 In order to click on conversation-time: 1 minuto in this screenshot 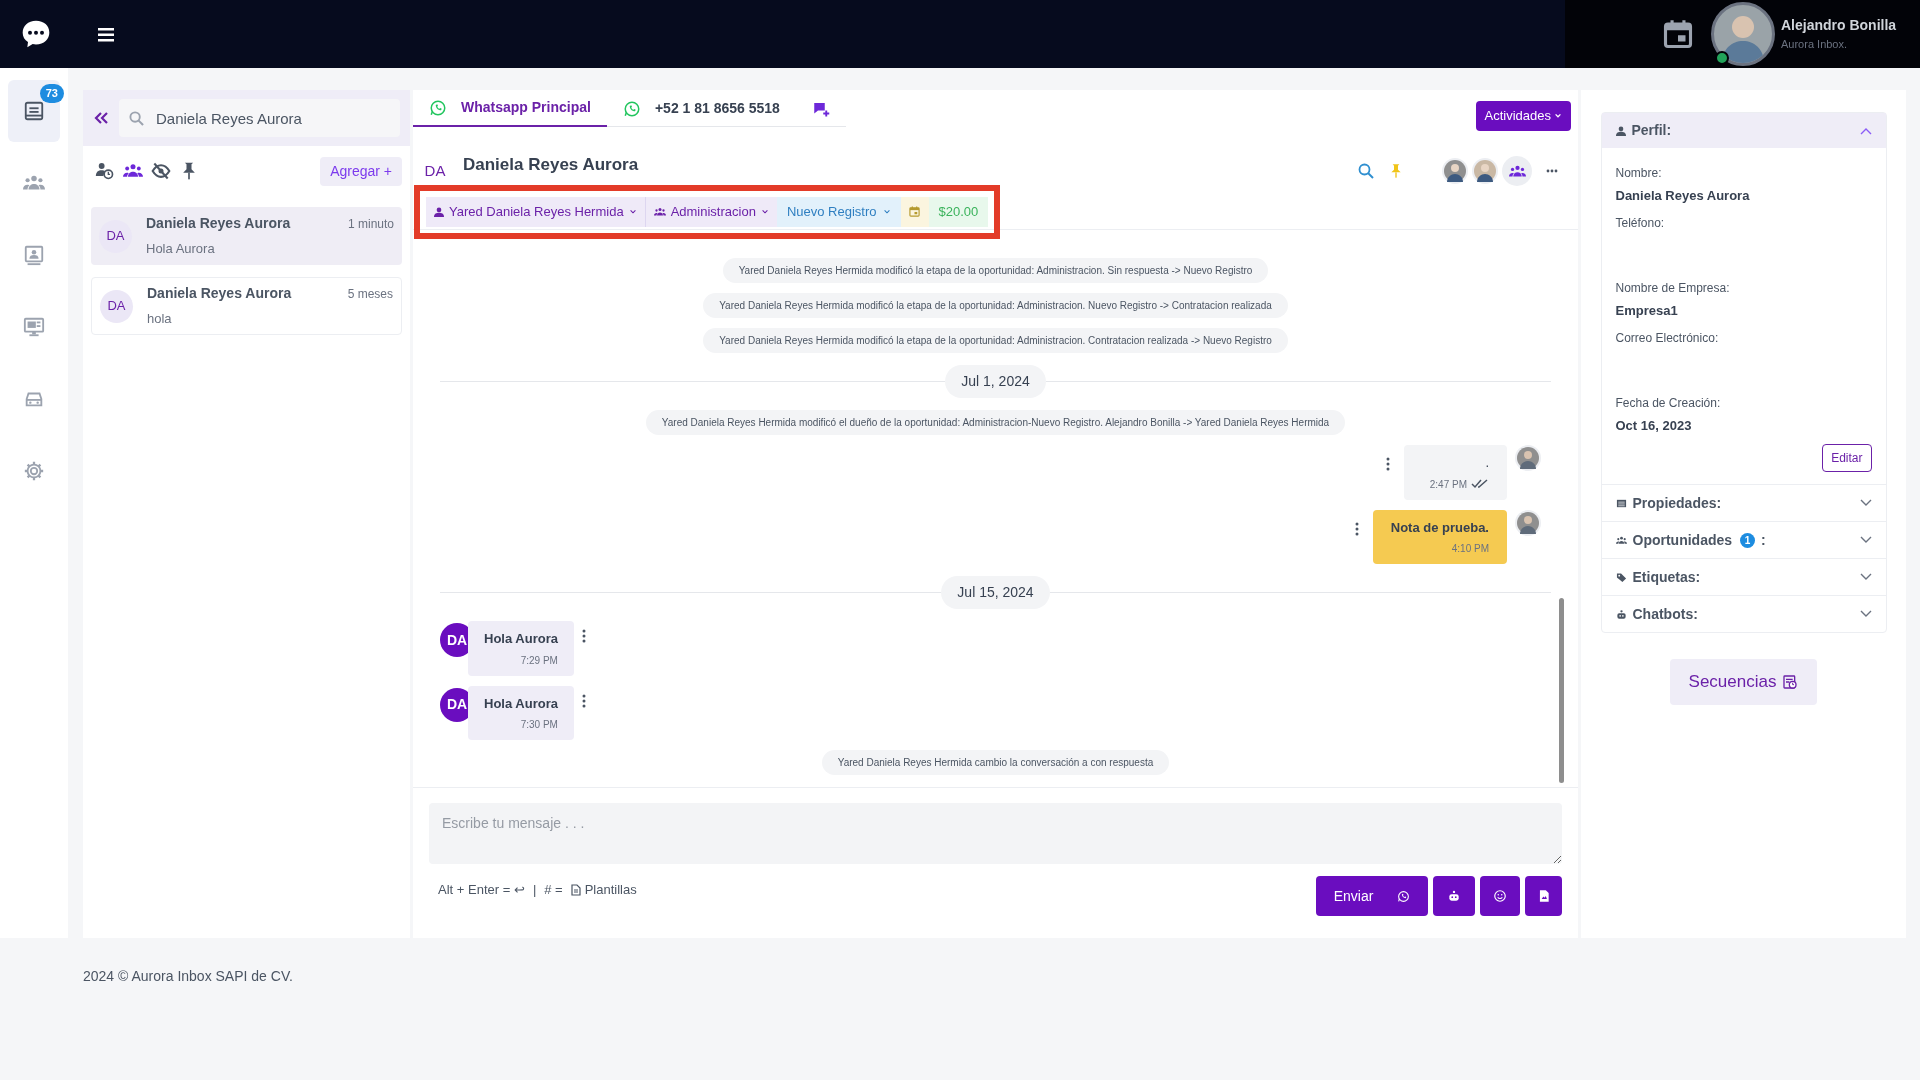, I will do `click(370, 224)`.